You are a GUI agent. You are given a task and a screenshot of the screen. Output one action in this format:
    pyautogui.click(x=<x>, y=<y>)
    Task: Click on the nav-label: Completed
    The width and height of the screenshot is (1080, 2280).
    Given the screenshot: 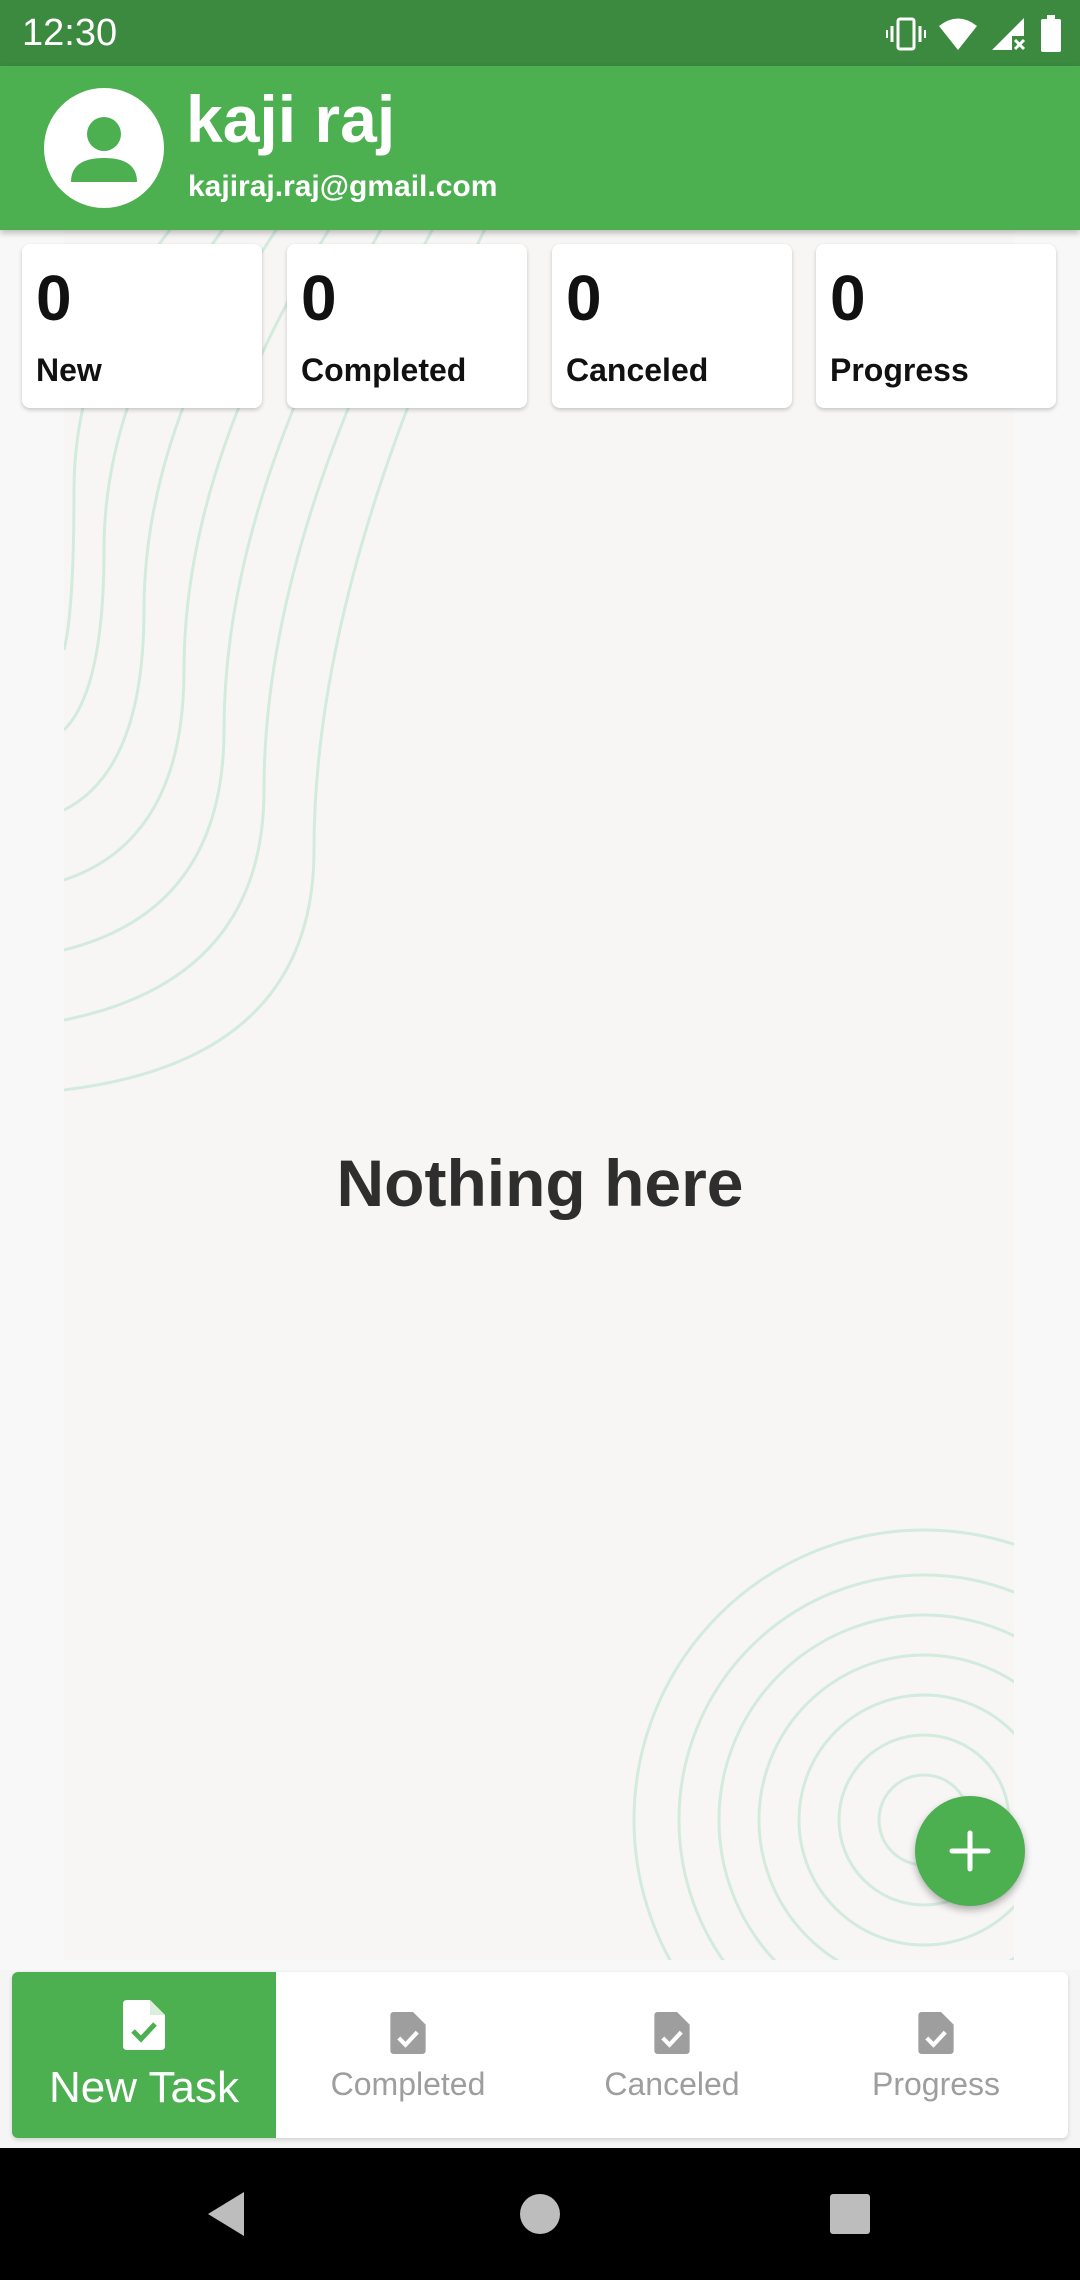 What is the action you would take?
    pyautogui.click(x=408, y=2084)
    